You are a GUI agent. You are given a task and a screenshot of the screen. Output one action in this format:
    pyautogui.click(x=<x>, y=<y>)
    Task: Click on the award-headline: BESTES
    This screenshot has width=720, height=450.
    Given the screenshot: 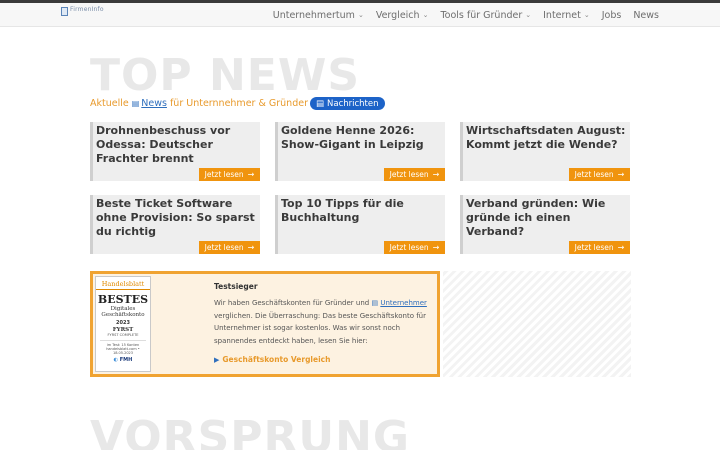 What is the action you would take?
    pyautogui.click(x=123, y=299)
    